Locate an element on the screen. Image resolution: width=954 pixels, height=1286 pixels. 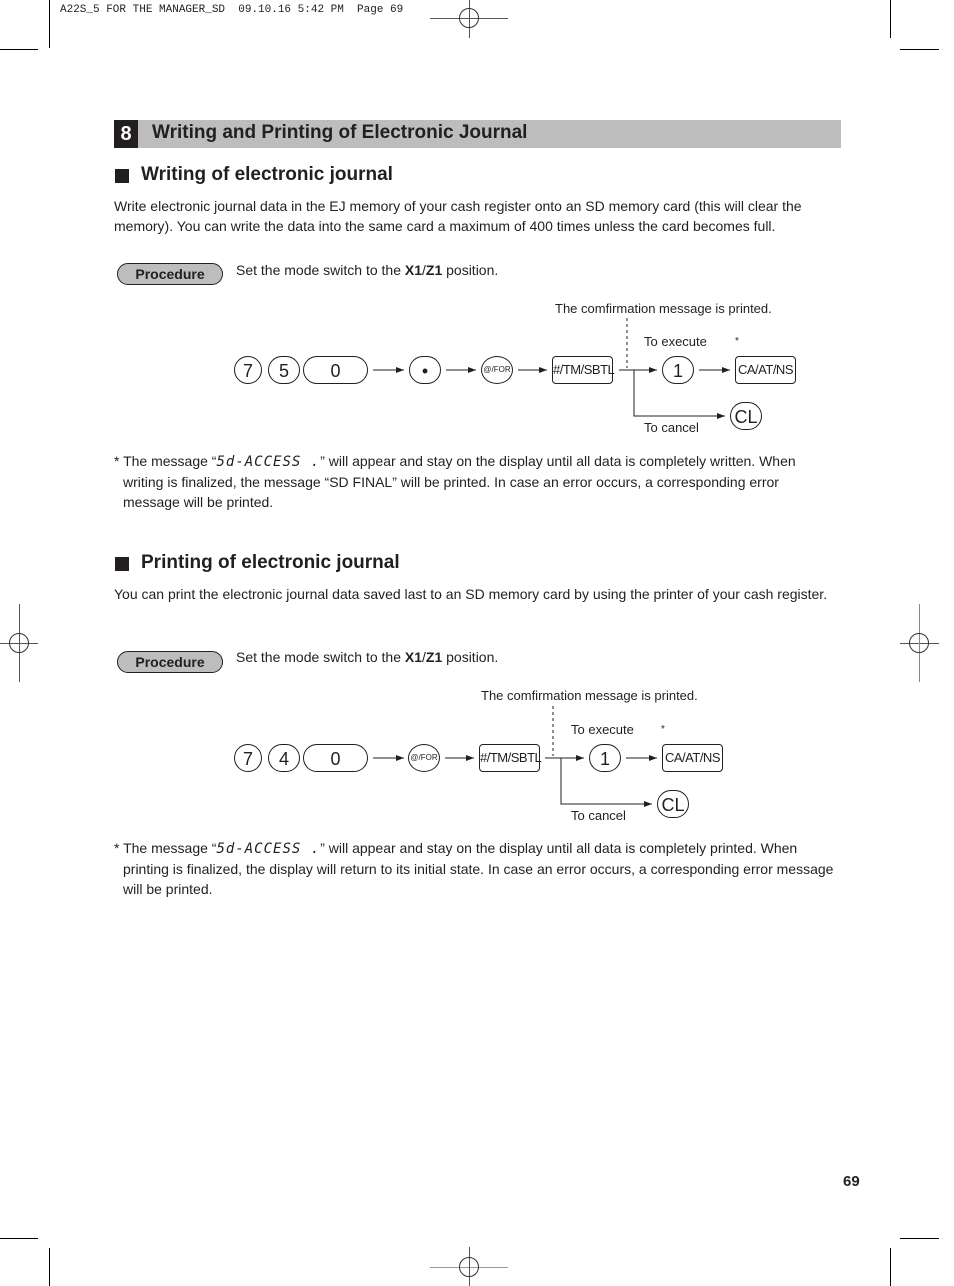
to-cancel-label: To cancel is located at coordinates (598, 815).